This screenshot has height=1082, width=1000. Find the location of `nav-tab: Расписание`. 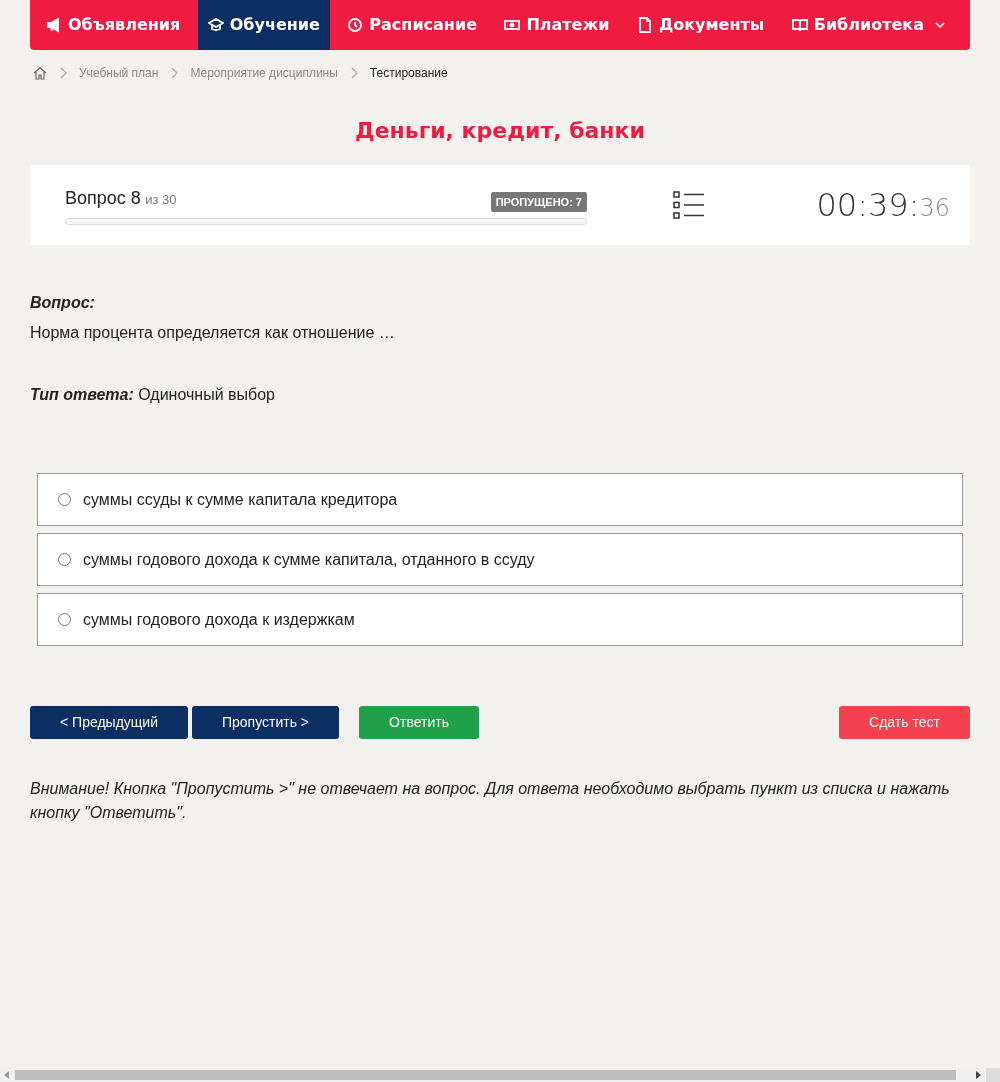

nav-tab: Расписание is located at coordinates (412, 25).